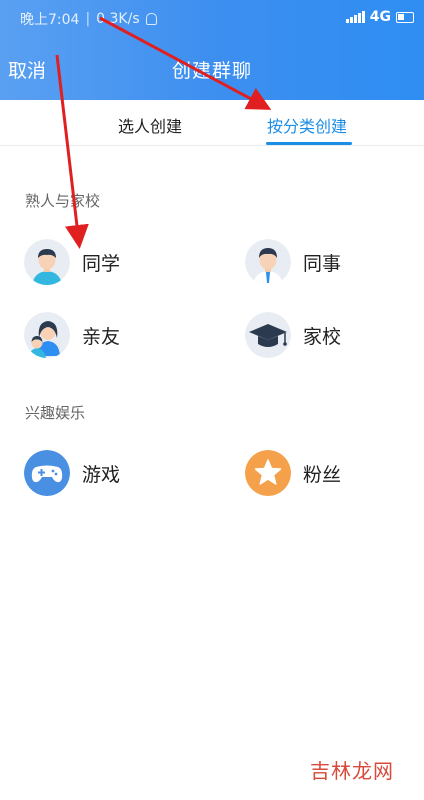 The height and width of the screenshot is (800, 424). Describe the element at coordinates (307, 125) in the screenshot. I see `tab-by-category: 按分类创建` at that location.